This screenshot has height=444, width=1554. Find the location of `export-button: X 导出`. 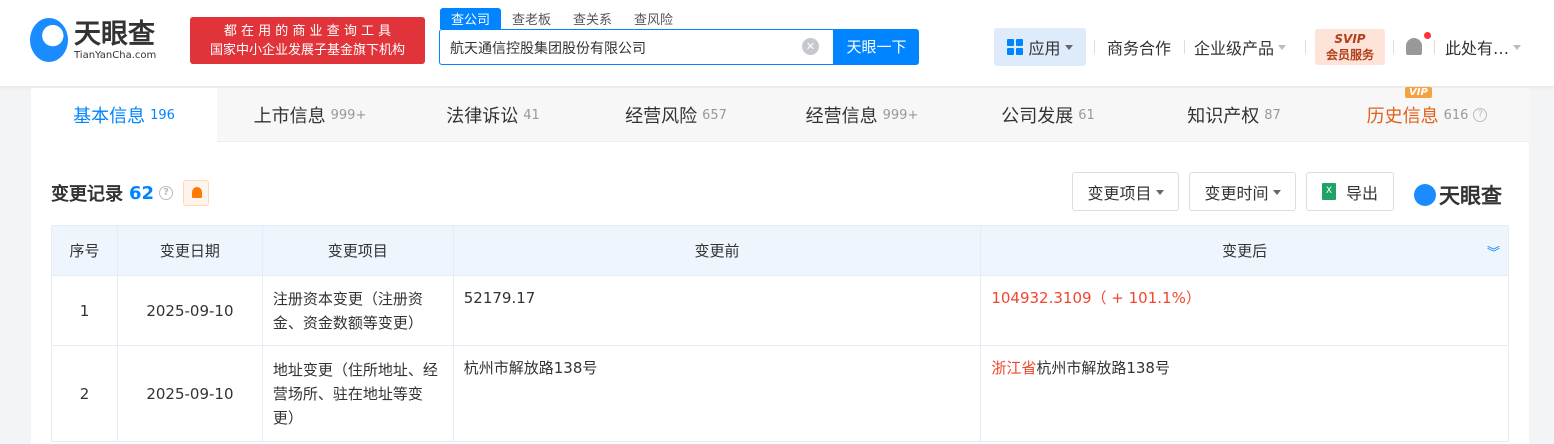

export-button: X 导出 is located at coordinates (1350, 191).